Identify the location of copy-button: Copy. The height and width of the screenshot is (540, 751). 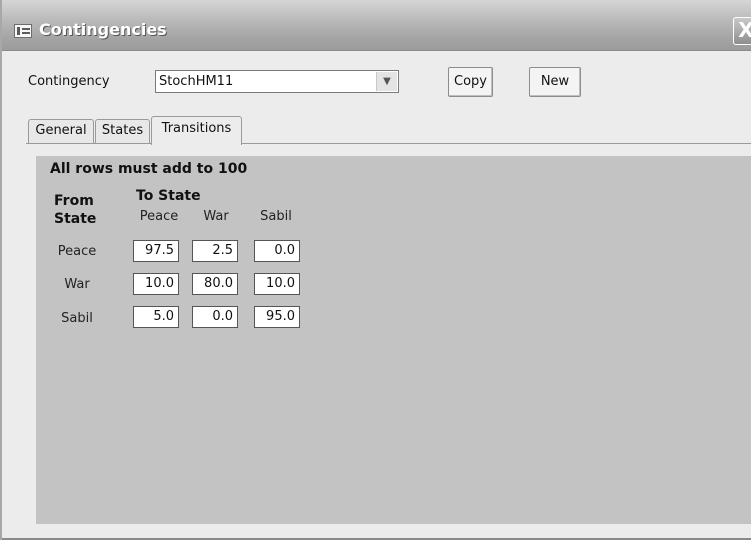
(470, 82).